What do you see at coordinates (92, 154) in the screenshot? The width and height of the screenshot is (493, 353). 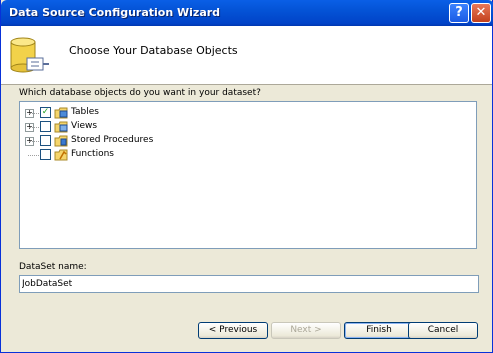 I see `tree-node-label: Functions` at bounding box center [92, 154].